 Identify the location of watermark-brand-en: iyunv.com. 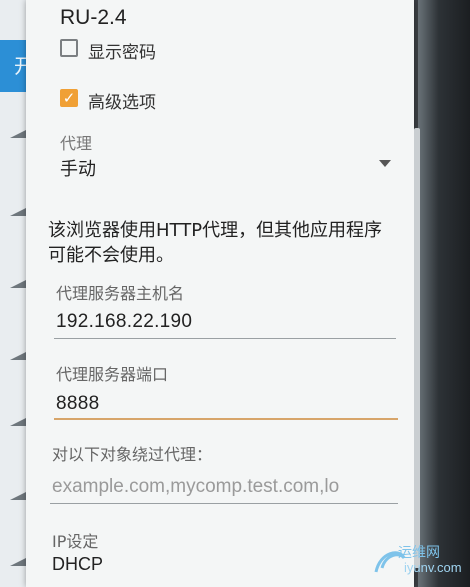
(433, 567).